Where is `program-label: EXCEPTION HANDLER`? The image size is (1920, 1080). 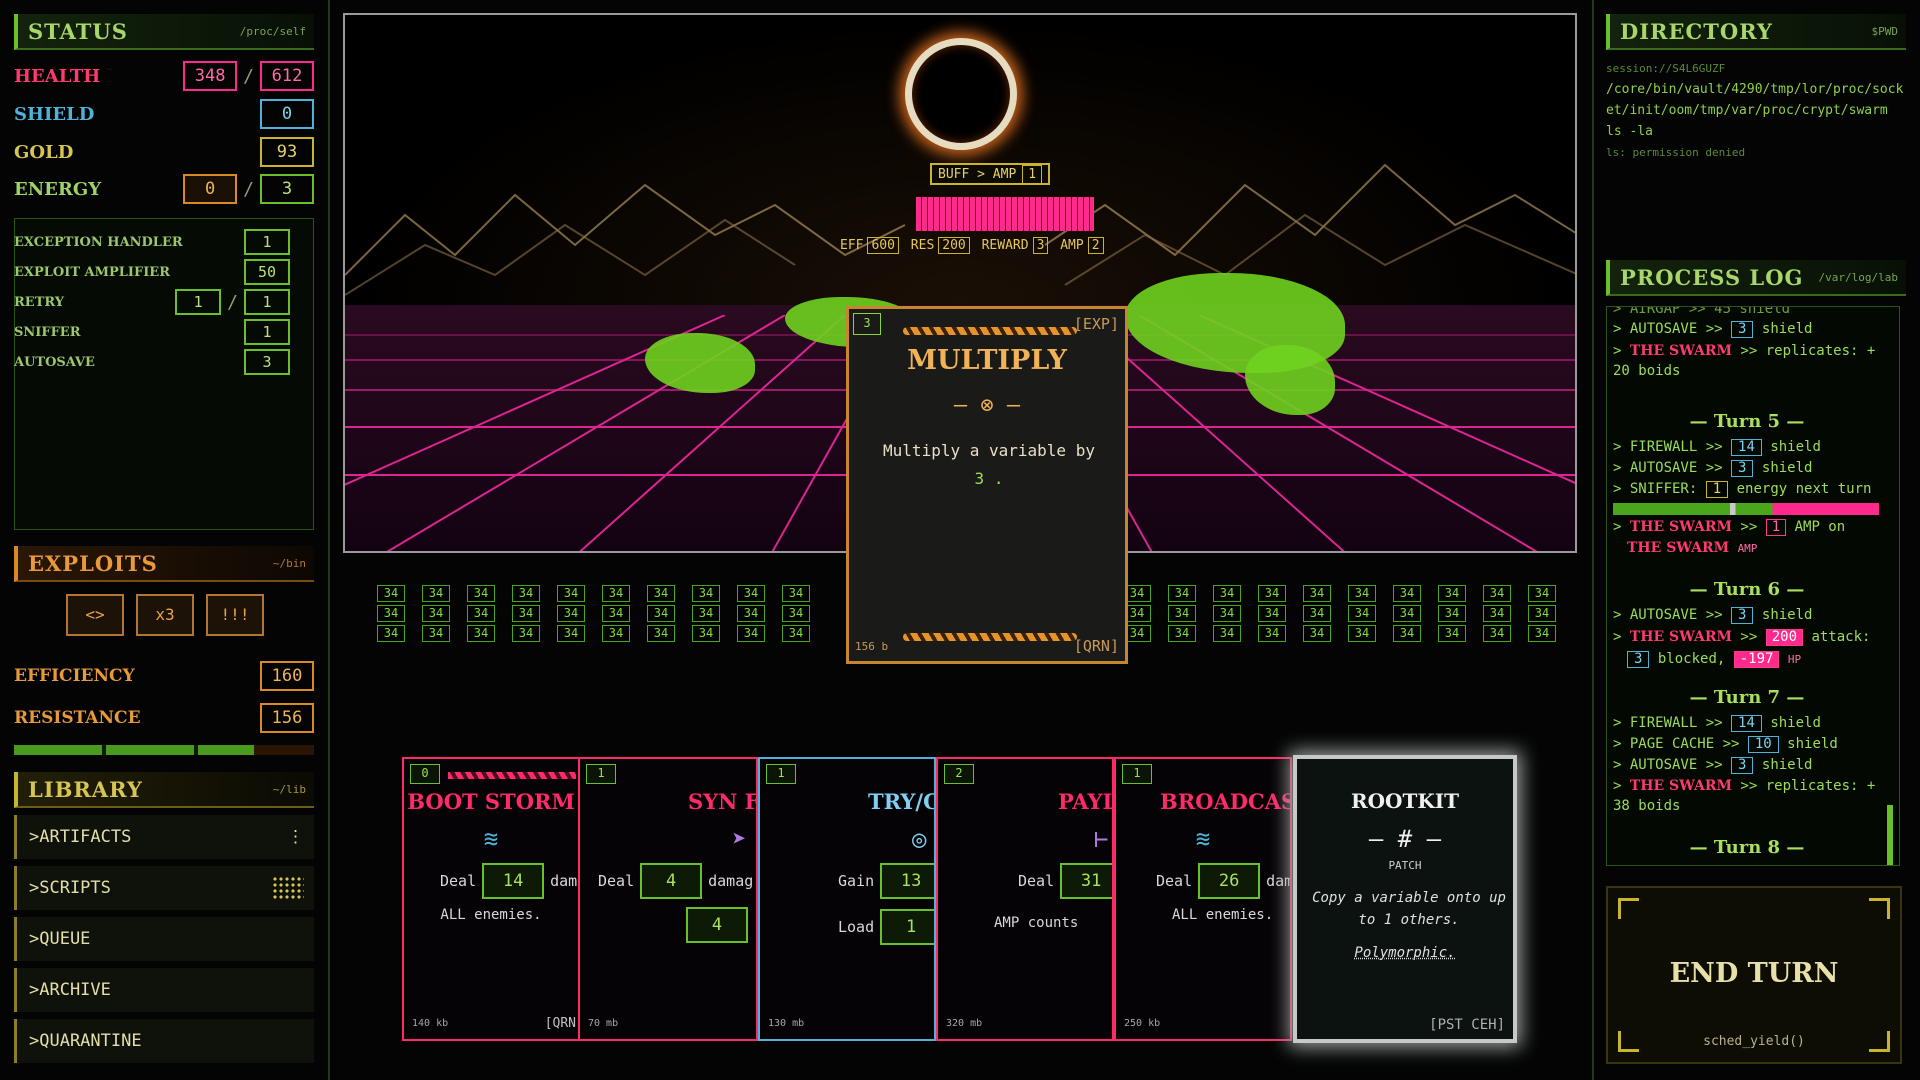
program-label: EXCEPTION HANDLER is located at coordinates (98, 242).